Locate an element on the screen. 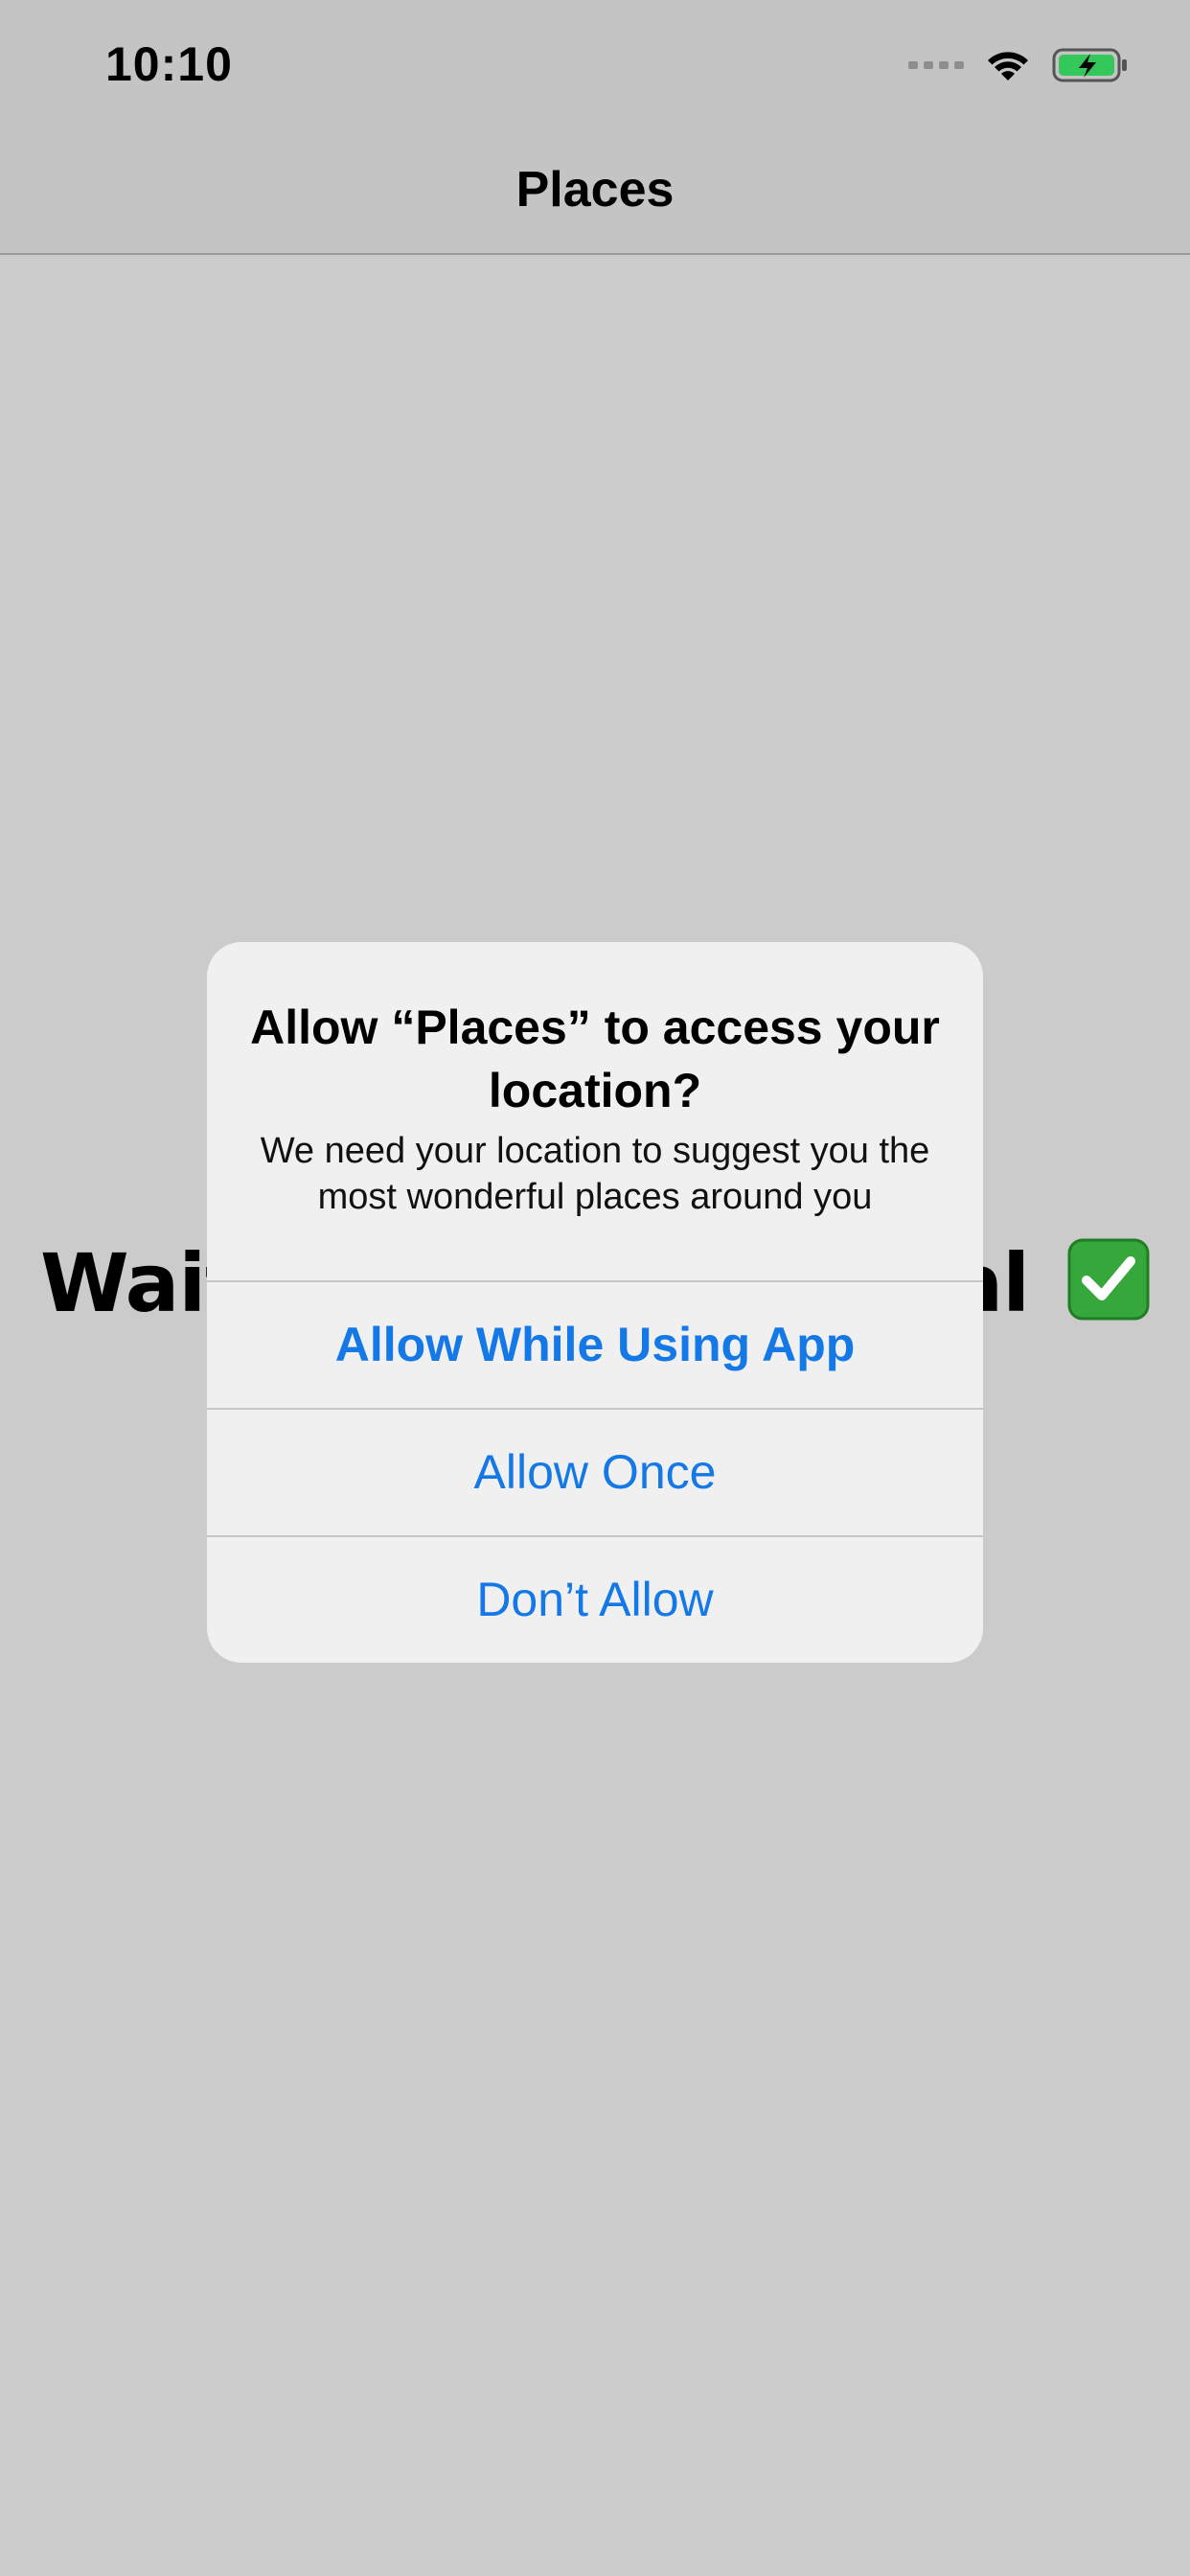  allow-once-button: Allow Once is located at coordinates (595, 1471).